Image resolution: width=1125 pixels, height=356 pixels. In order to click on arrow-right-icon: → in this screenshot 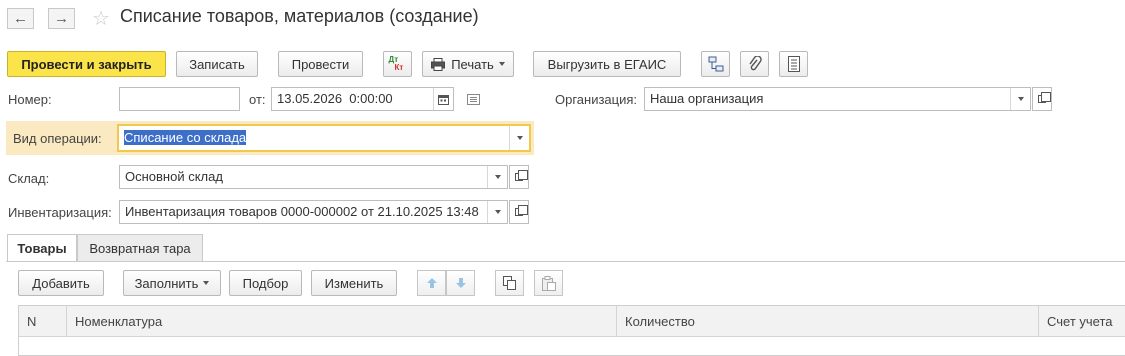, I will do `click(61, 18)`.